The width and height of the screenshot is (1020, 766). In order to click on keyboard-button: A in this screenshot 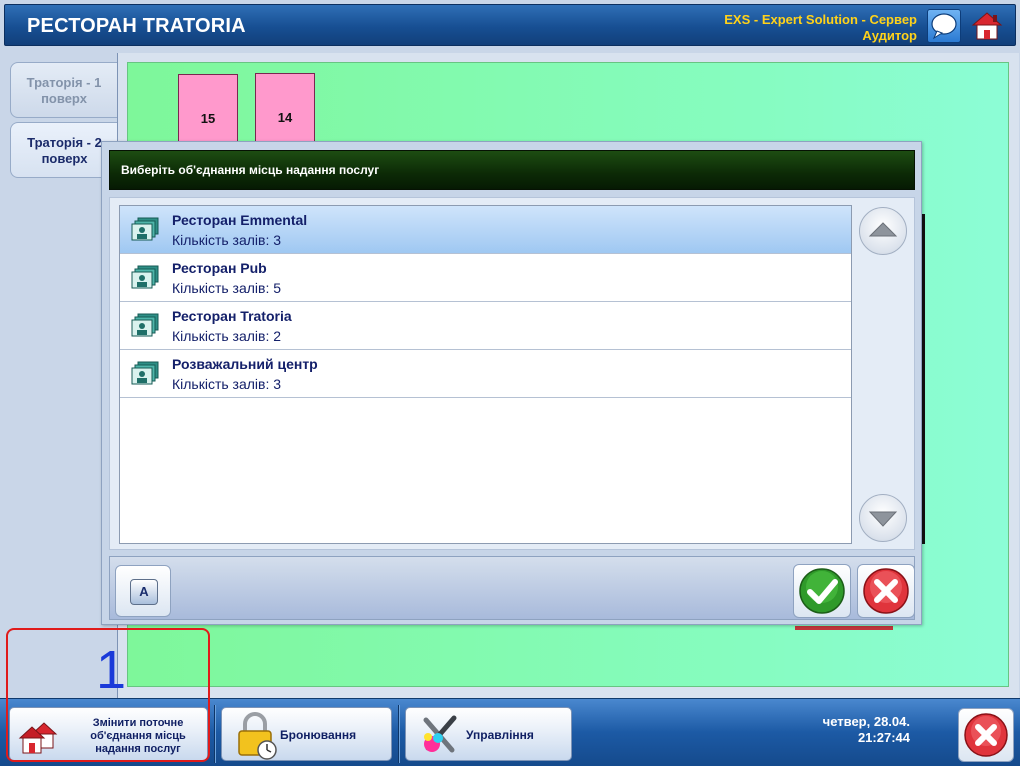, I will do `click(143, 591)`.